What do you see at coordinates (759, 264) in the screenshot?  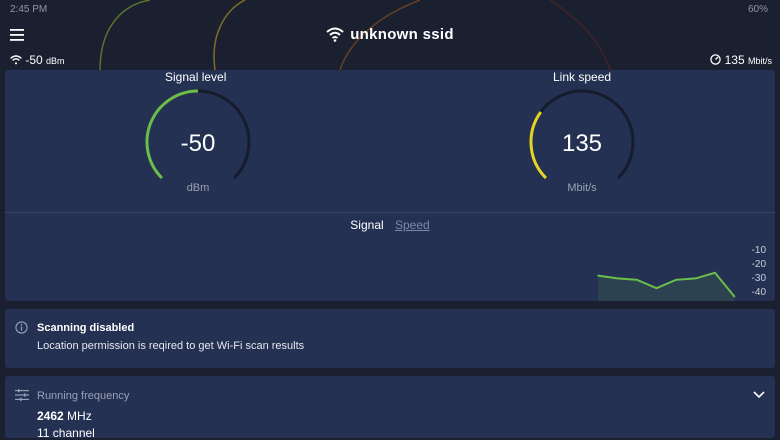 I see `y-tick-label: -20` at bounding box center [759, 264].